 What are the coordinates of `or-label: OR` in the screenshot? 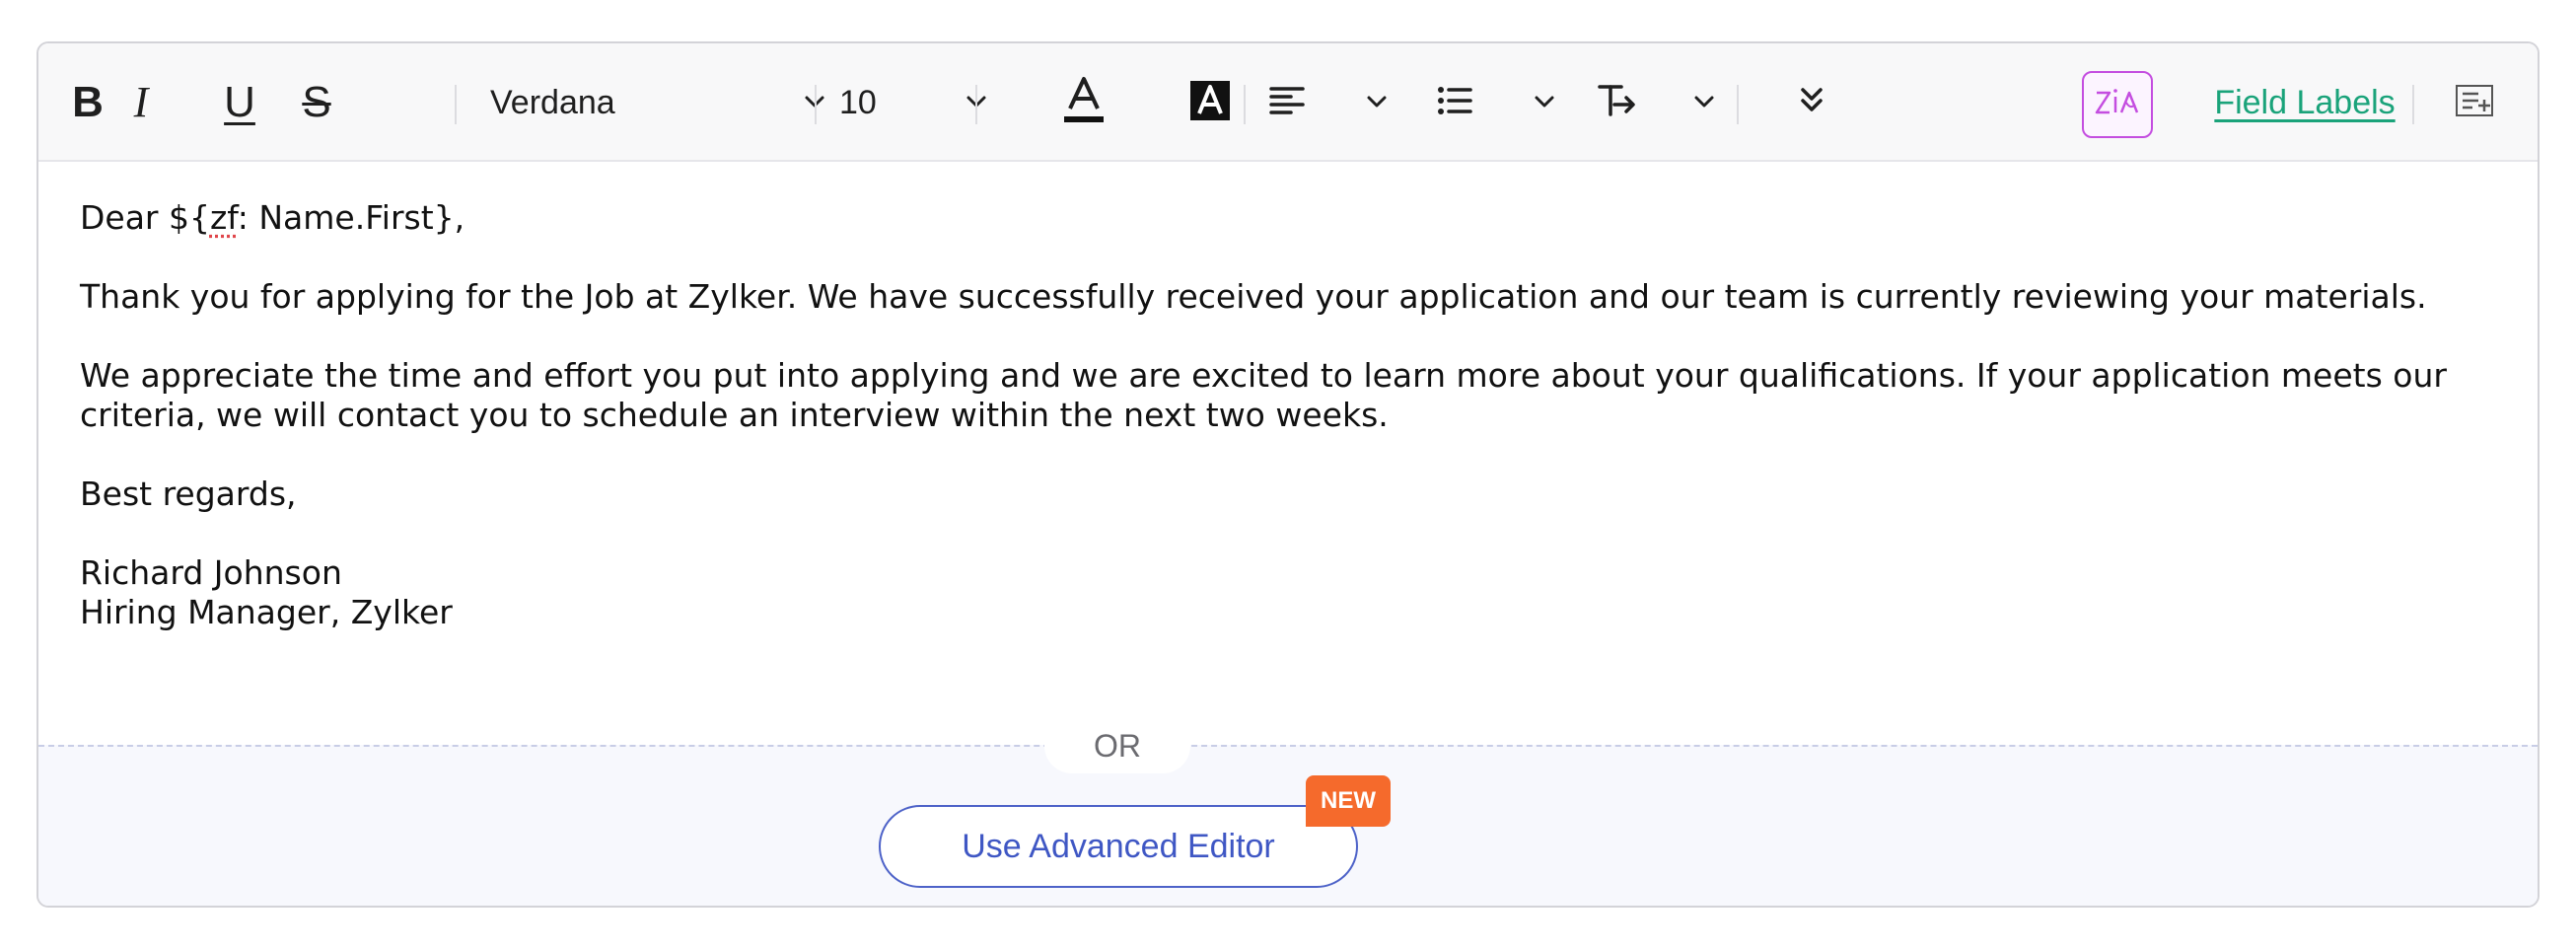 It's located at (1117, 745).